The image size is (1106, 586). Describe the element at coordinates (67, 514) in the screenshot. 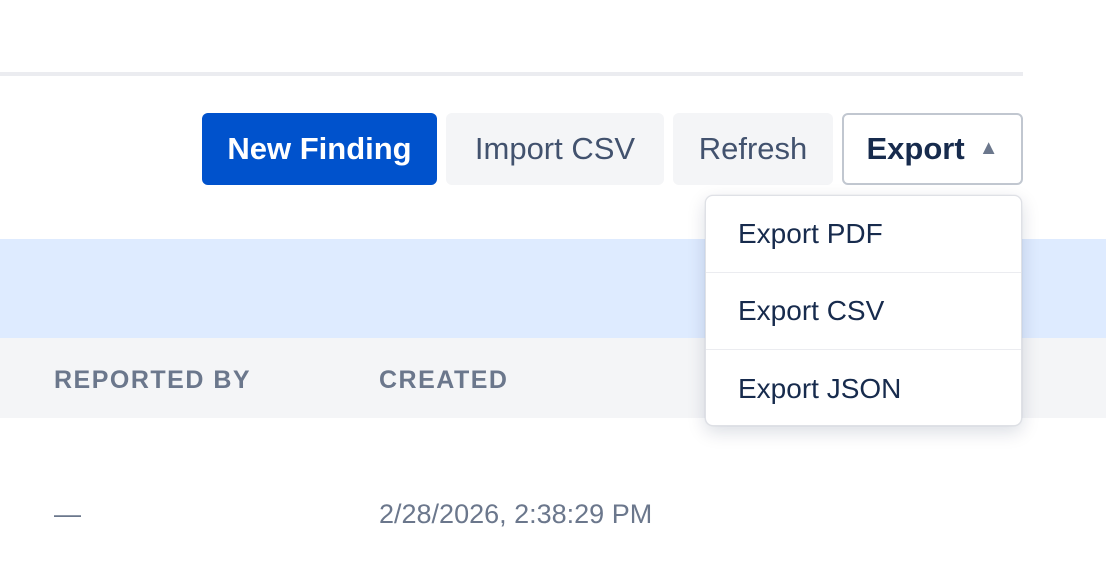

I see `cell-reported-by: —` at that location.